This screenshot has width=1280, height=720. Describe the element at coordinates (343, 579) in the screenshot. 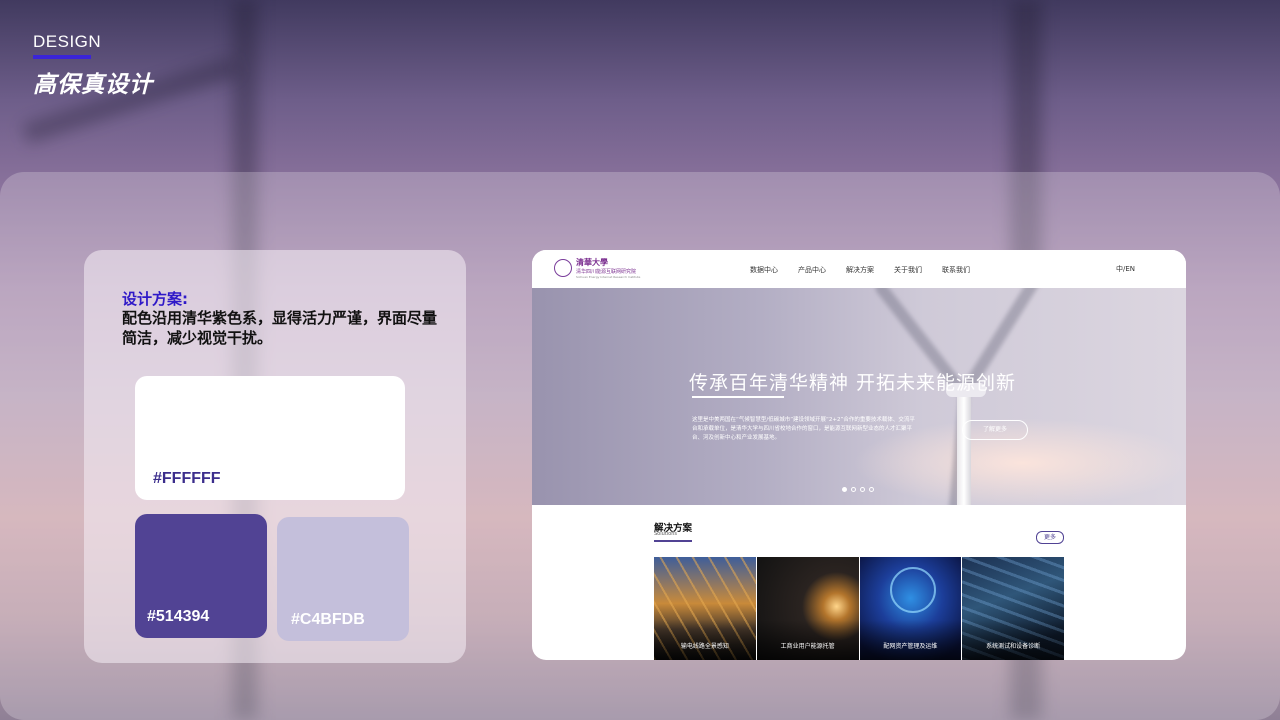

I see `color-swatch-lilac: #C4BFDB` at that location.